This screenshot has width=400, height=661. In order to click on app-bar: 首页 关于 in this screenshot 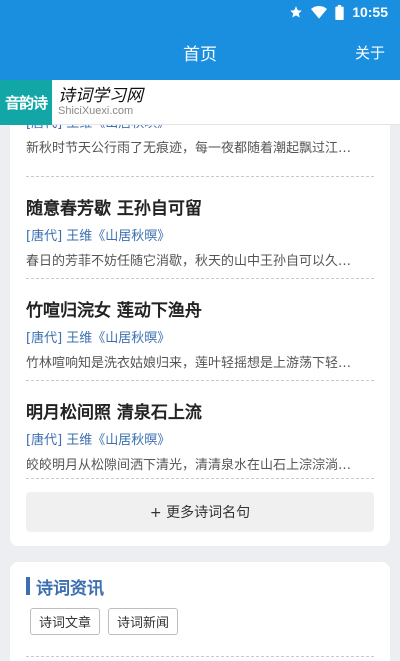, I will do `click(200, 52)`.